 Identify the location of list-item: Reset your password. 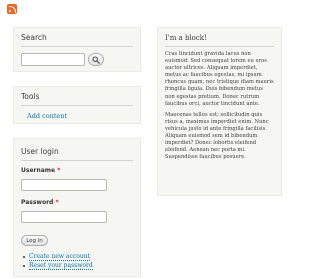
(77, 265).